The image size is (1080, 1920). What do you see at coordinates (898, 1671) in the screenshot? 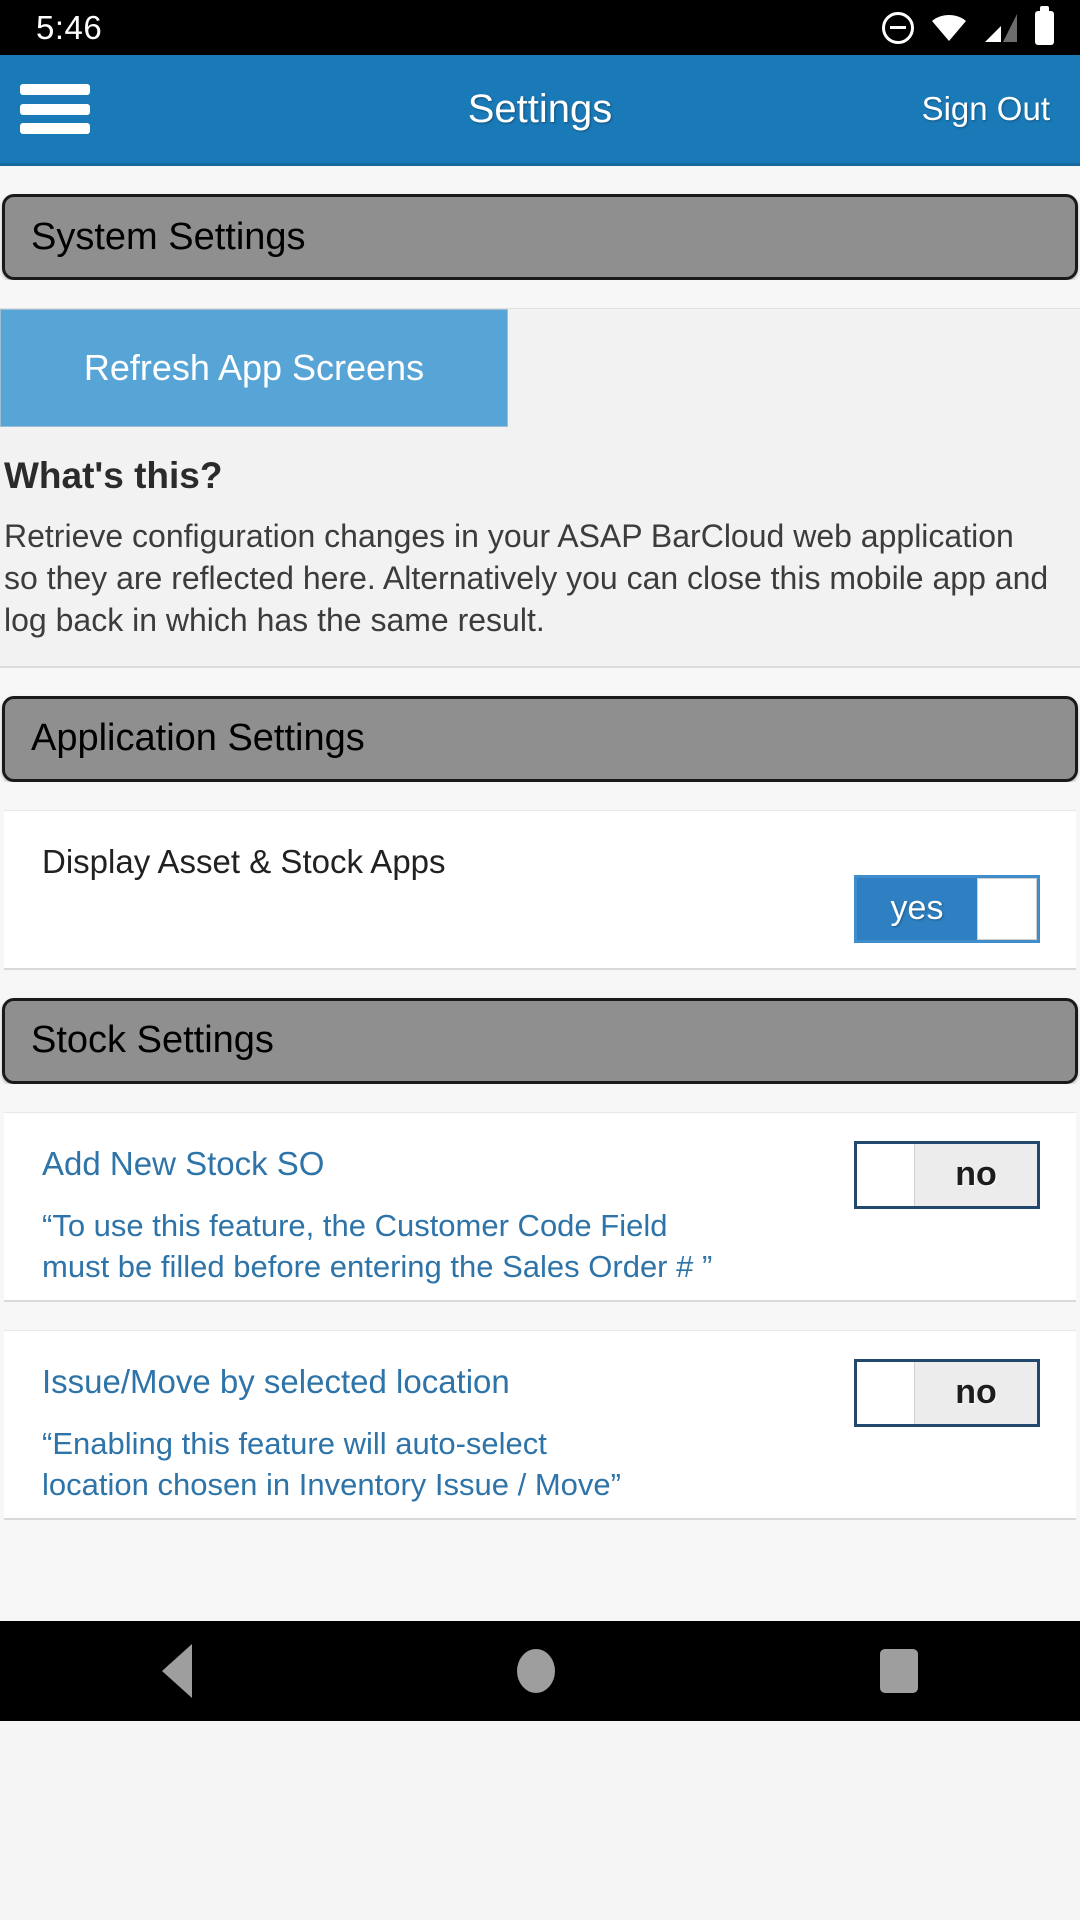
I see `recents-square-icon` at bounding box center [898, 1671].